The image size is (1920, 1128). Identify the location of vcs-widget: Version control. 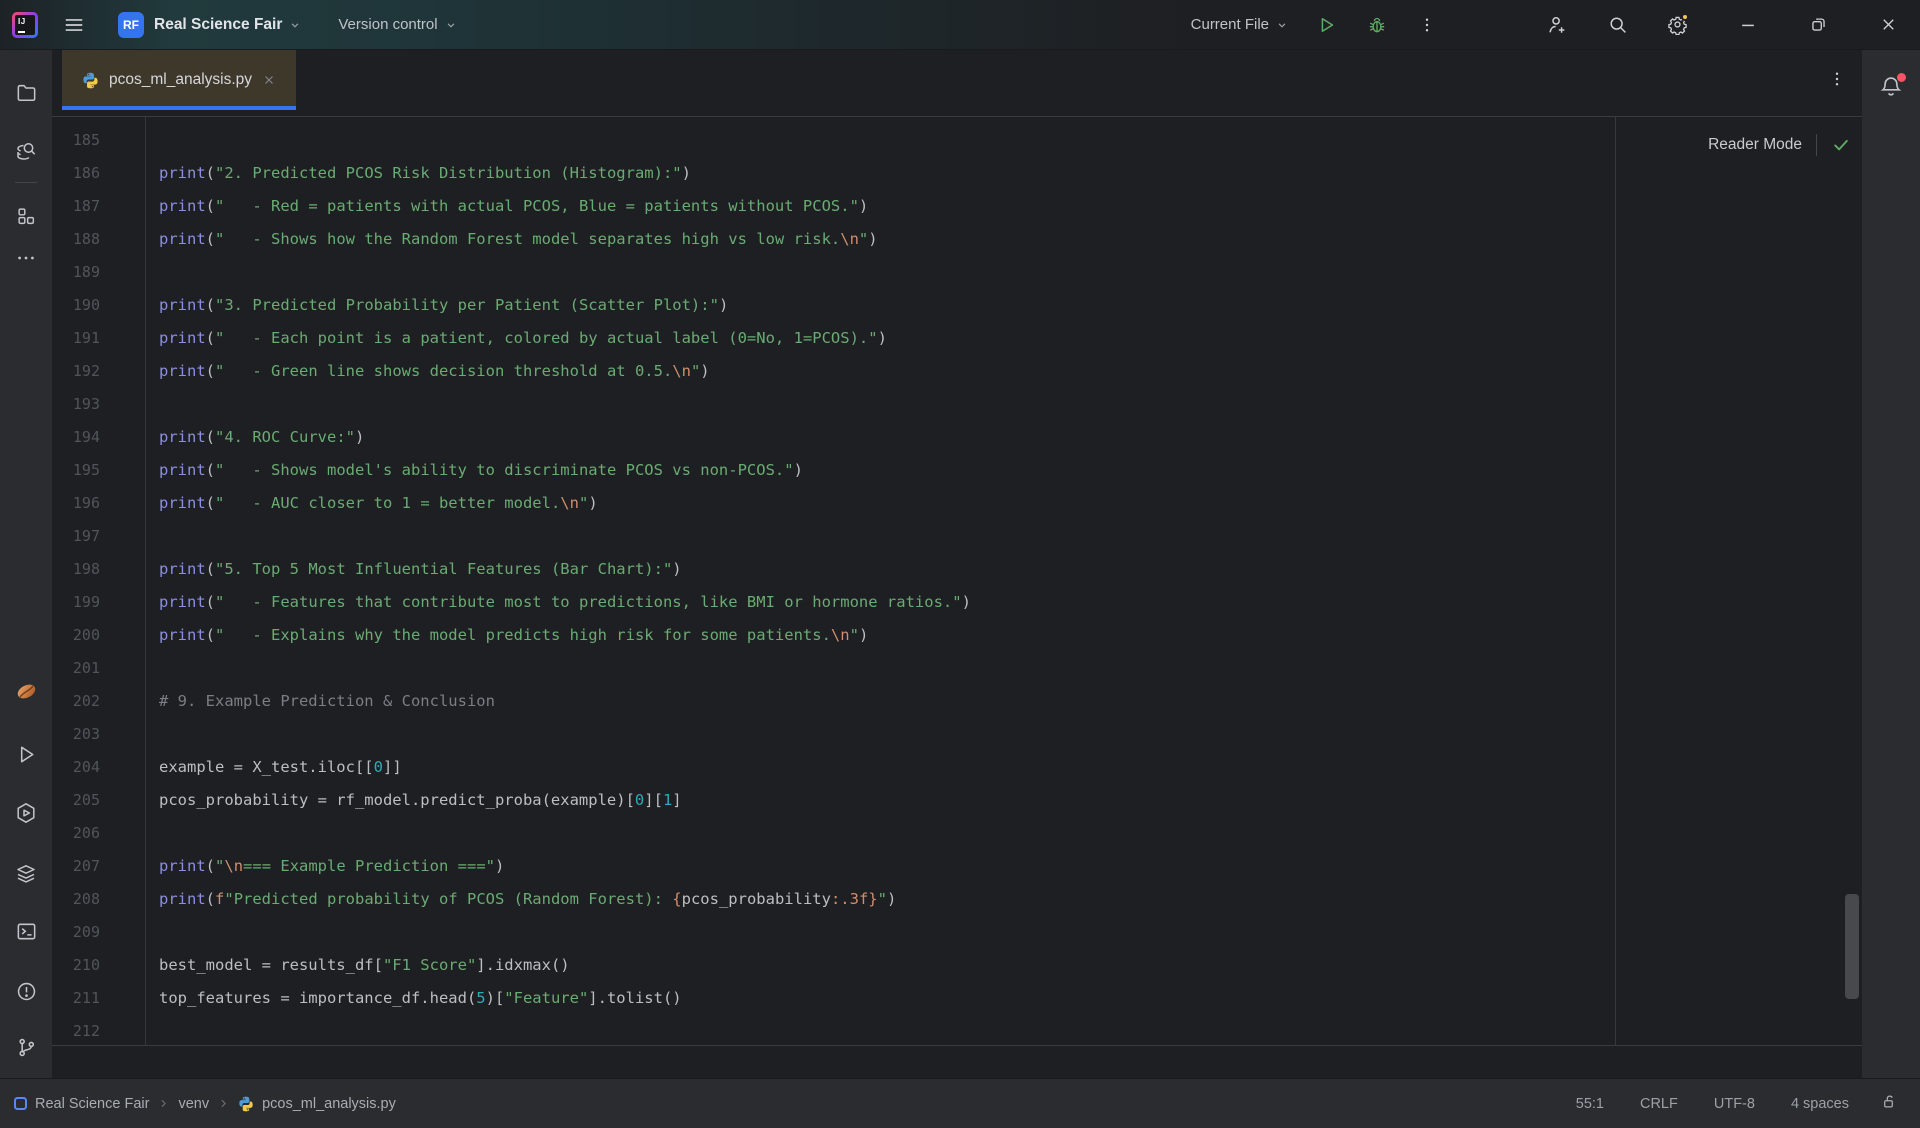
(397, 24).